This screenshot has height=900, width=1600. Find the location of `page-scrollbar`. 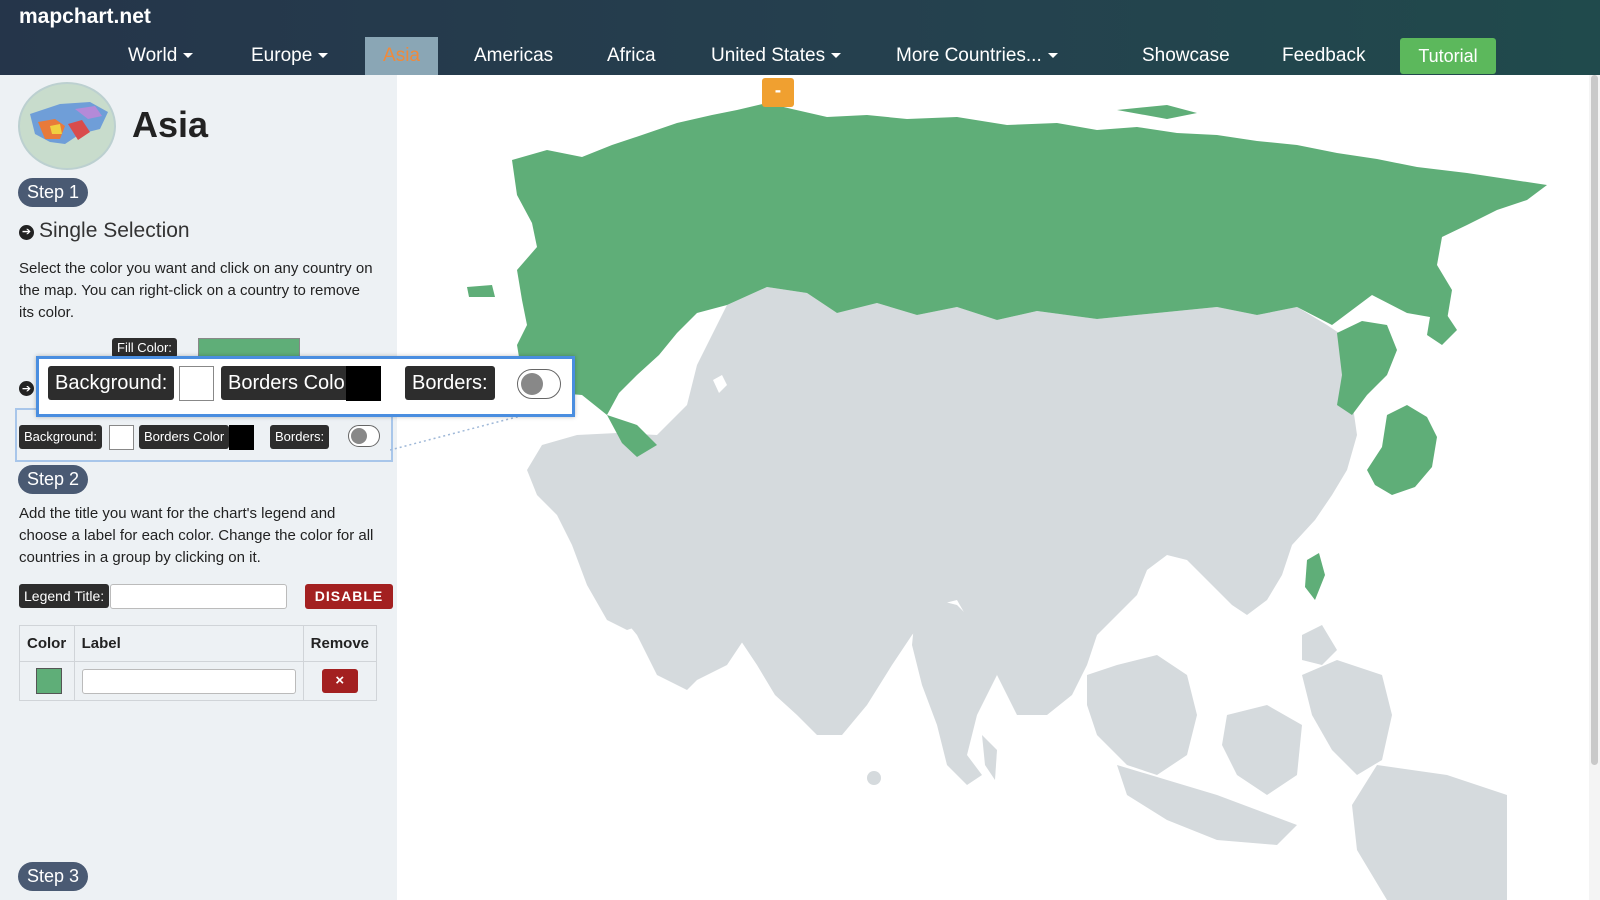

page-scrollbar is located at coordinates (1594, 487).